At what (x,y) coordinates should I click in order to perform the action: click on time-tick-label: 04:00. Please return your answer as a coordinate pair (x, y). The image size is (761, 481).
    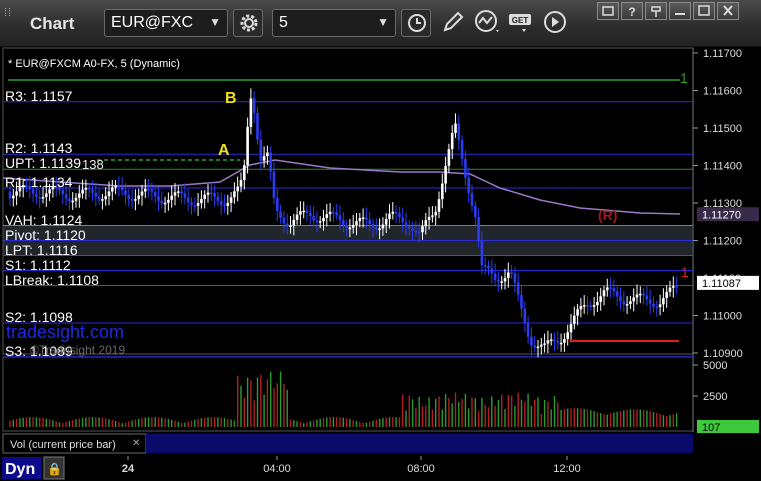
    Looking at the image, I should click on (277, 469).